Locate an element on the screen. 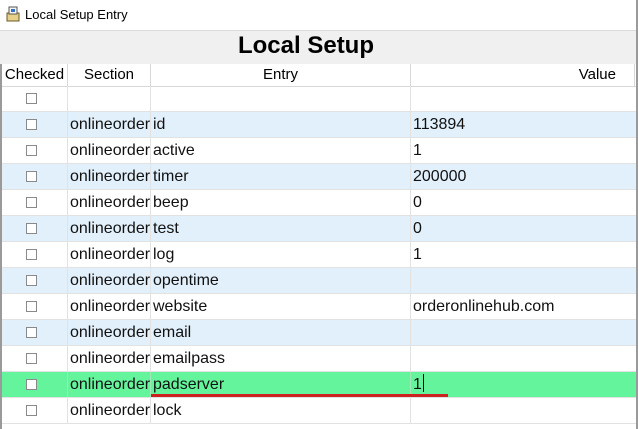 This screenshot has width=638, height=429. grid-header: Checked Section Entry Value is located at coordinates (318, 75).